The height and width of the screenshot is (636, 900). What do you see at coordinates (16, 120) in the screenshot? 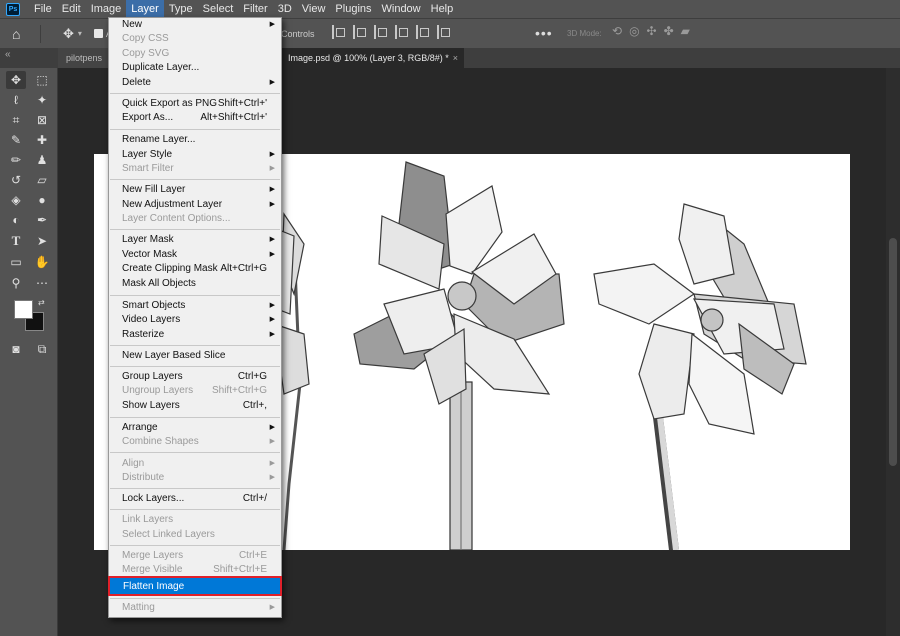
I see `crop-tool-icon: ⌗` at bounding box center [16, 120].